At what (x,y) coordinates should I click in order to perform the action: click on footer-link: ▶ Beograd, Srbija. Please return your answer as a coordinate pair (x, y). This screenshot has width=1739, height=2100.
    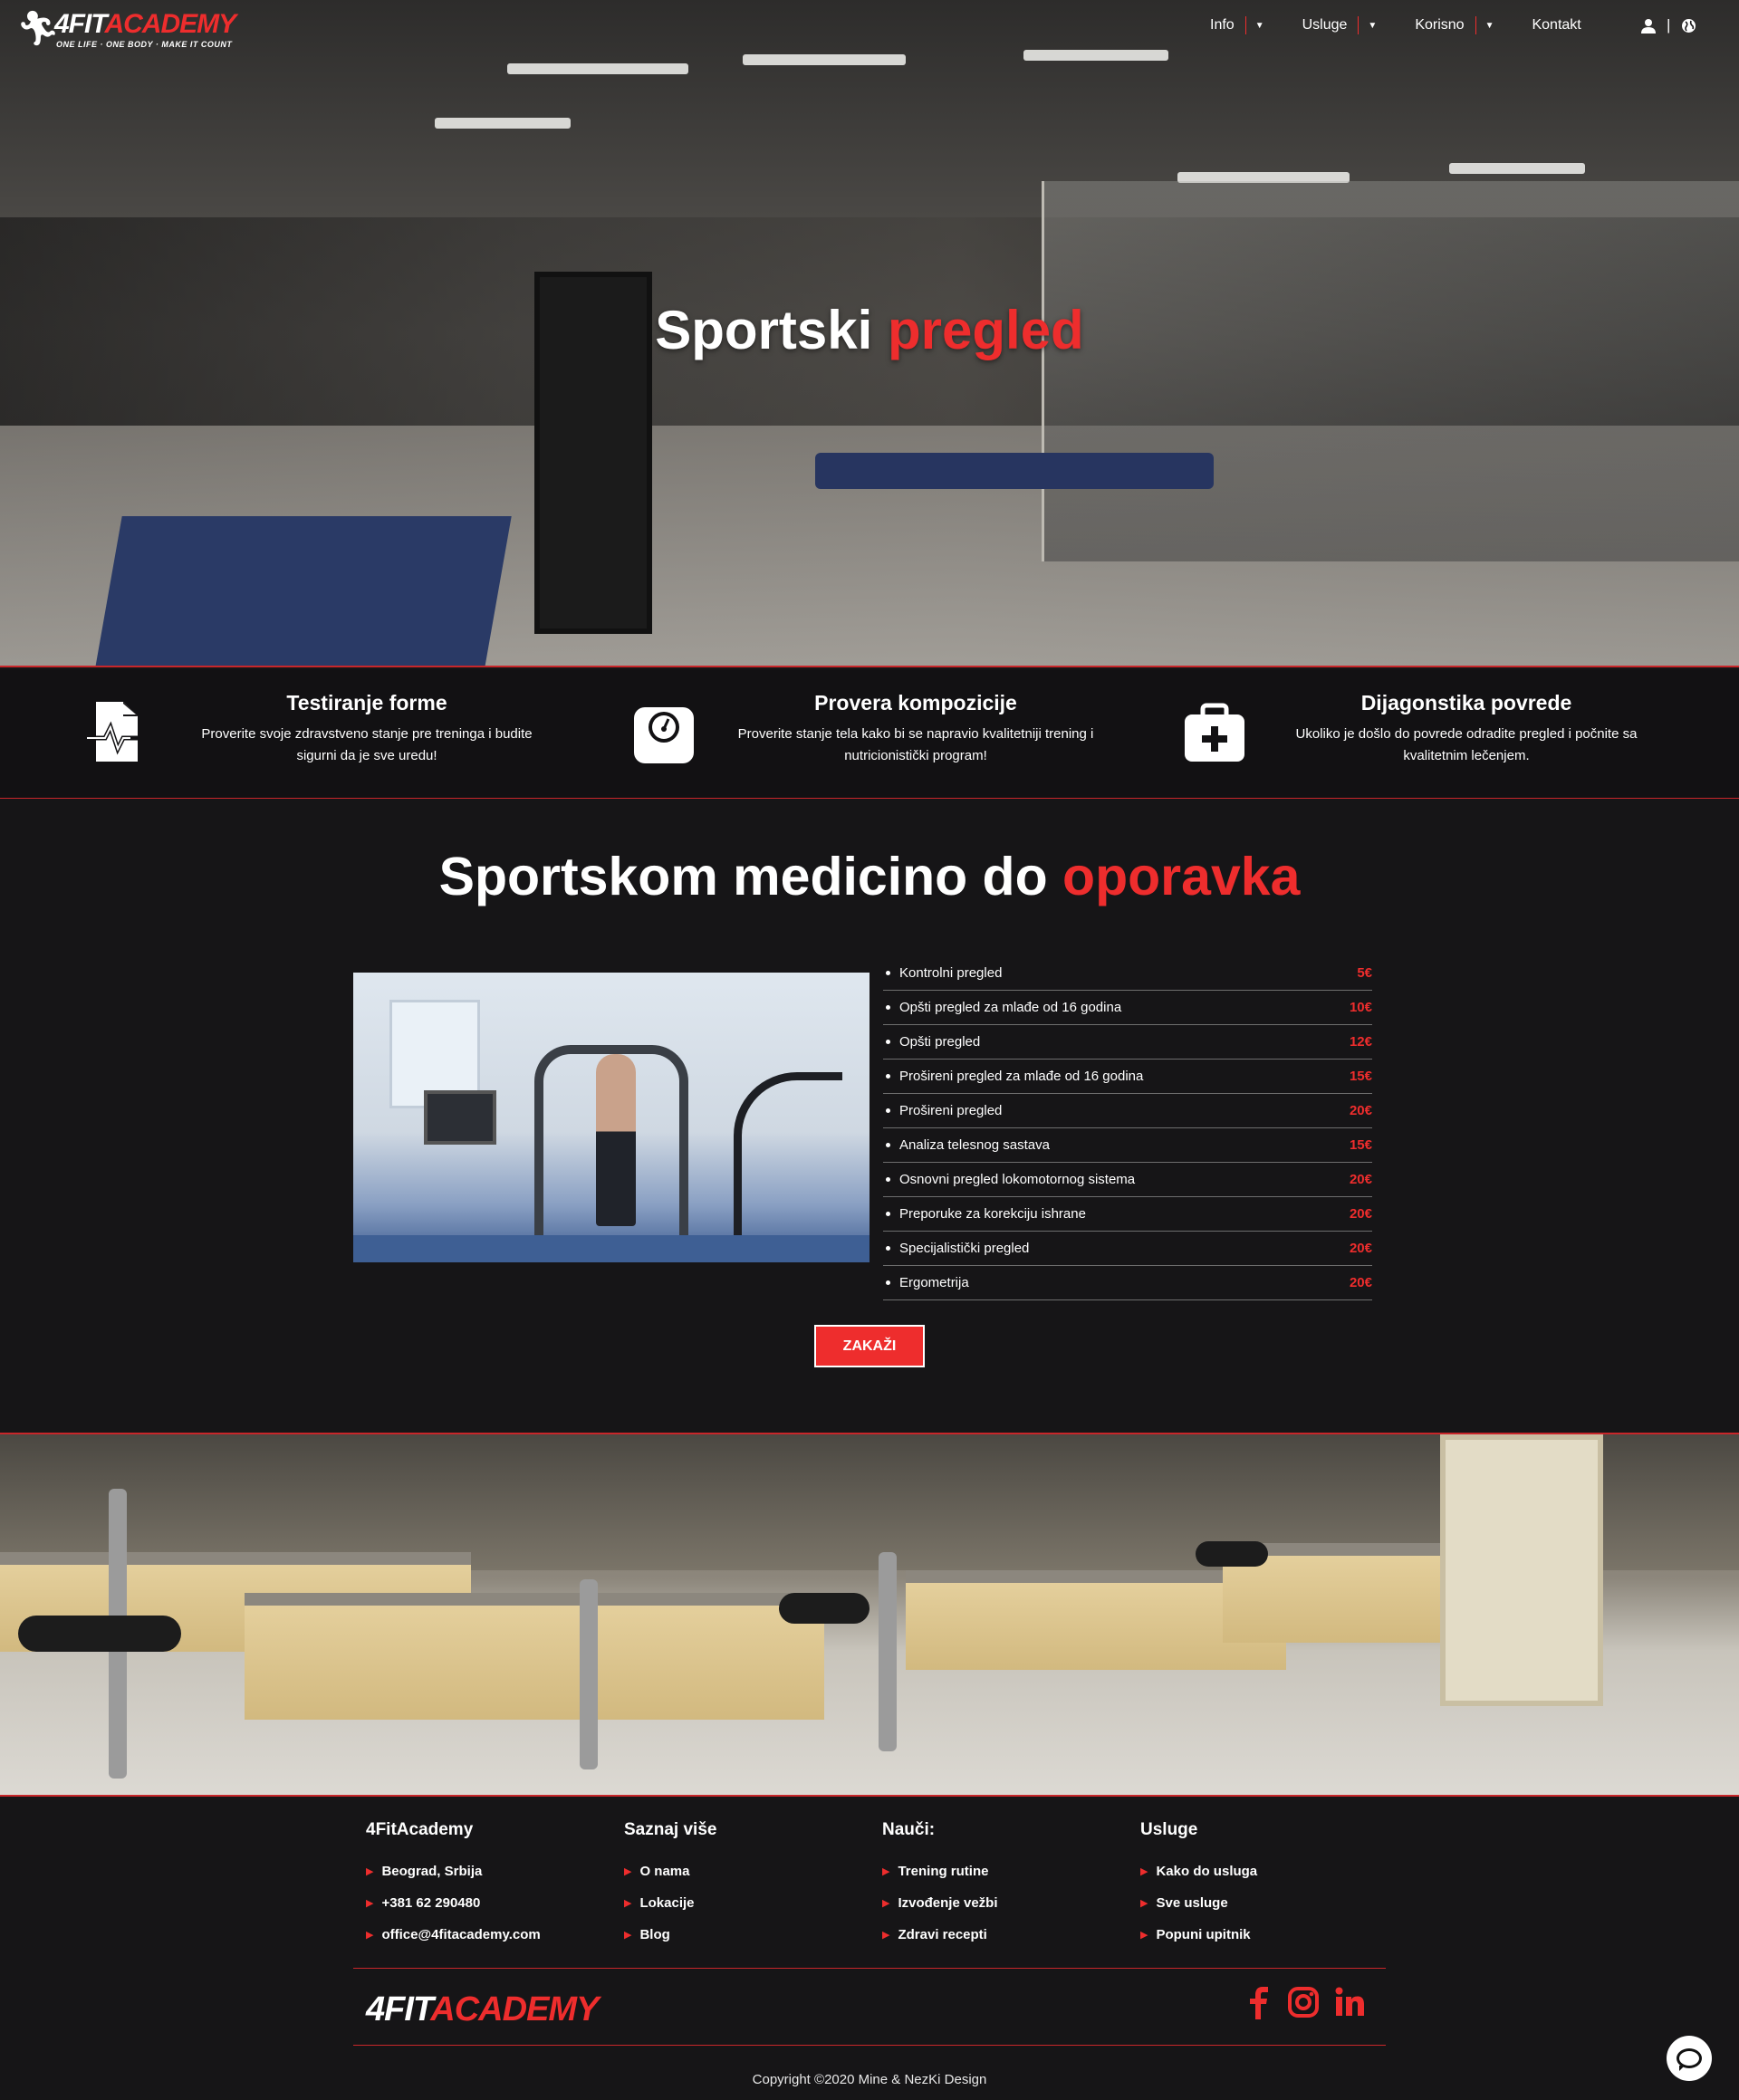
    Looking at the image, I should click on (493, 1879).